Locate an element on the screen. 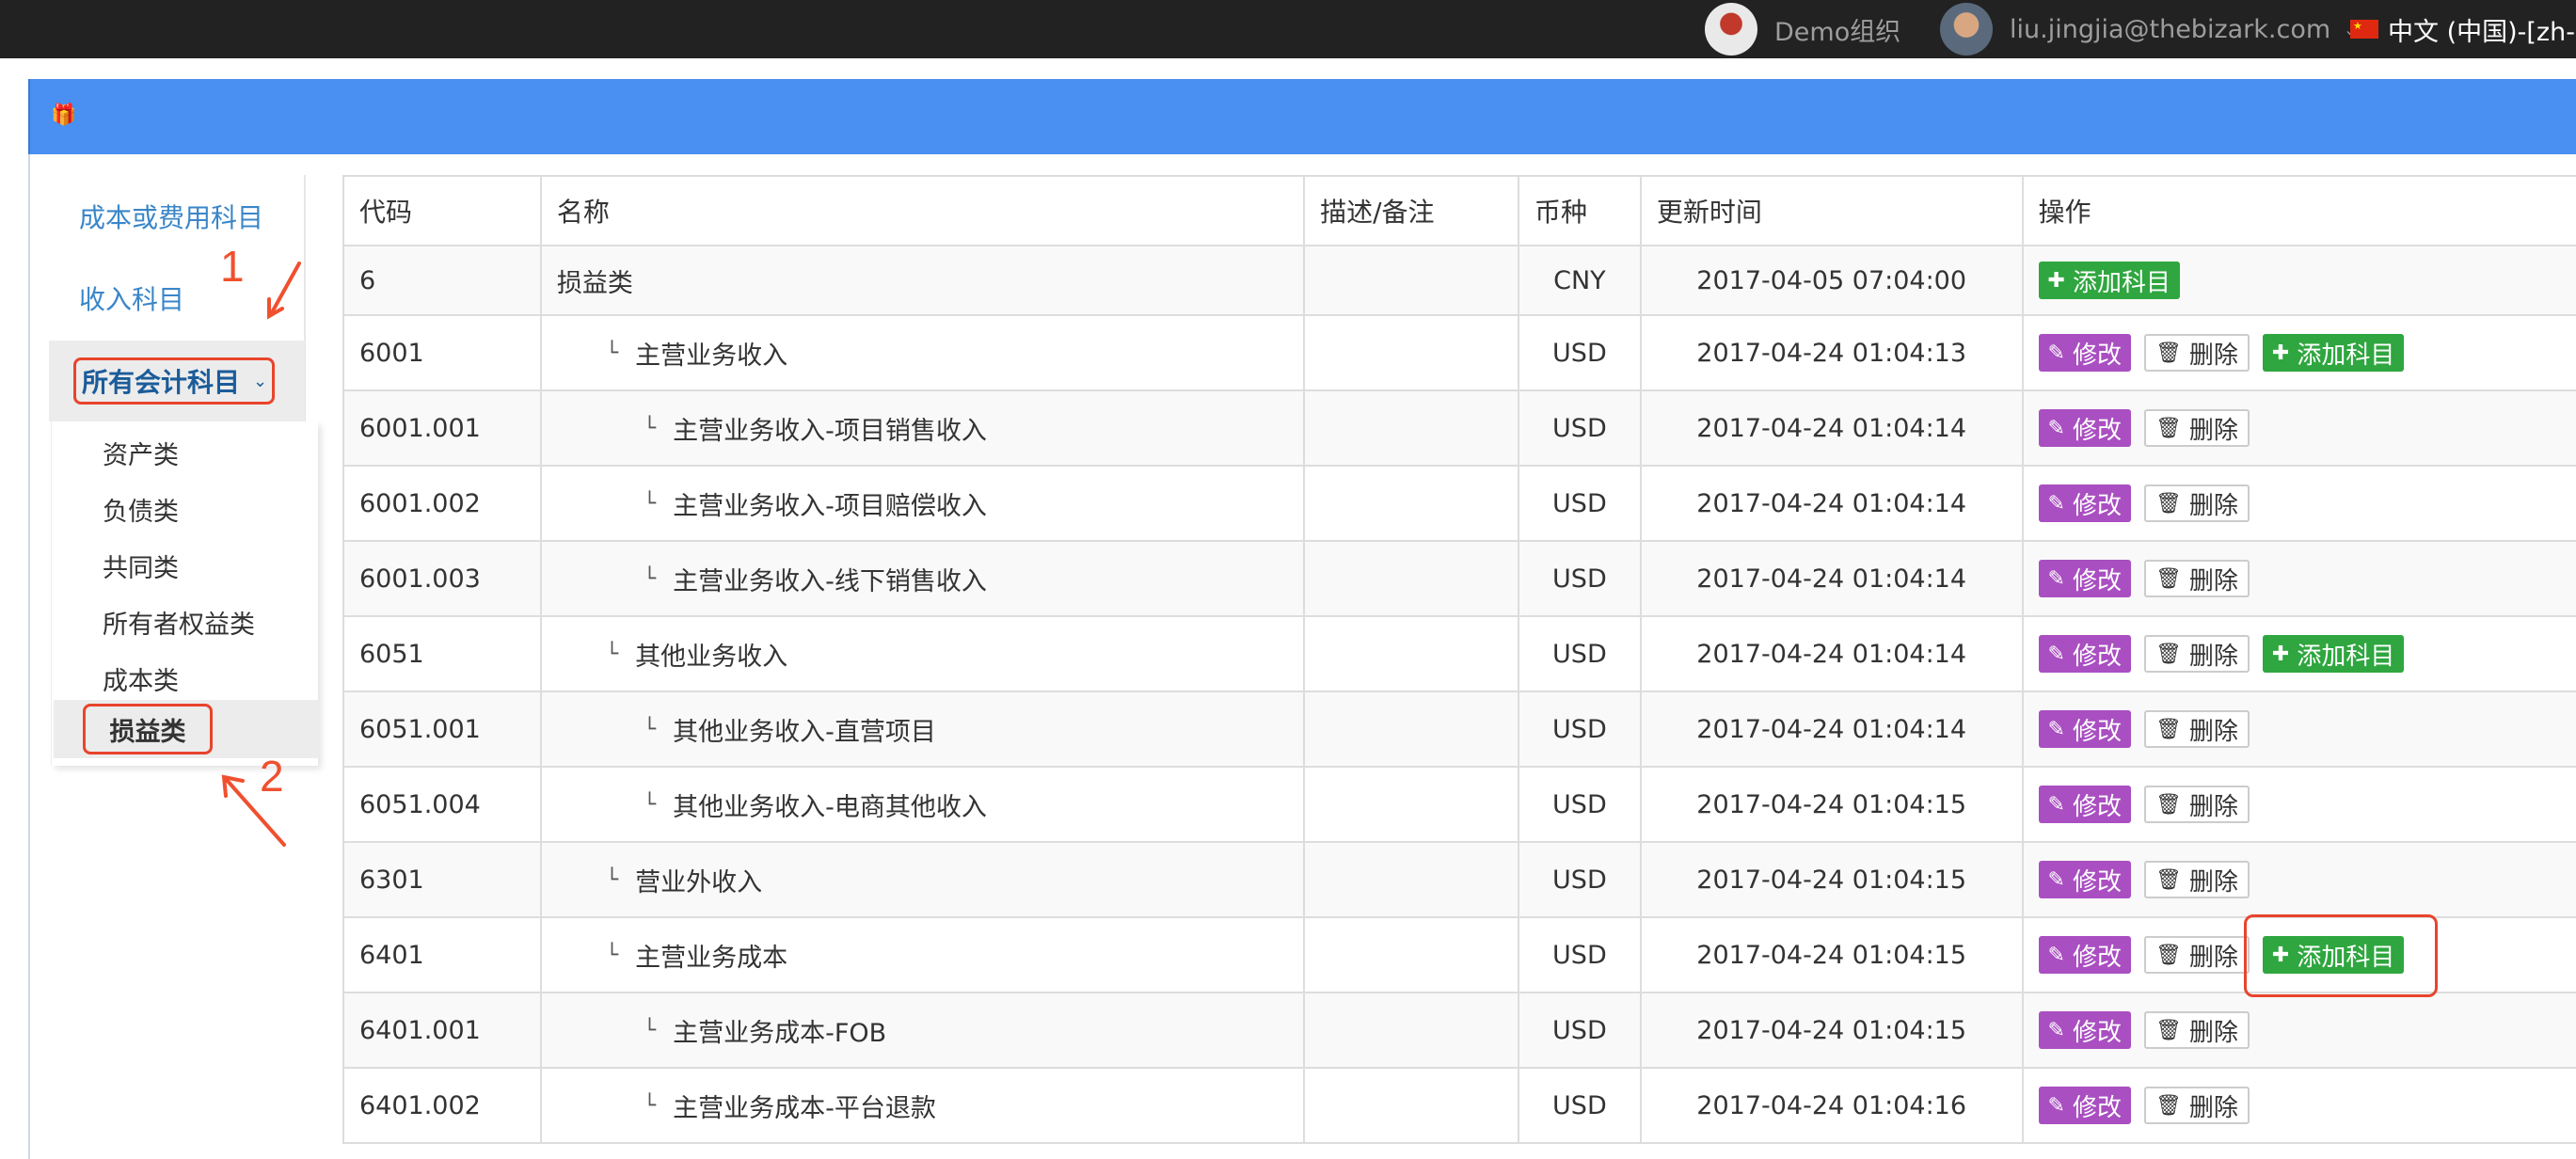  cell-name: └ 其他业务收入-电商其他收入 is located at coordinates (924, 805).